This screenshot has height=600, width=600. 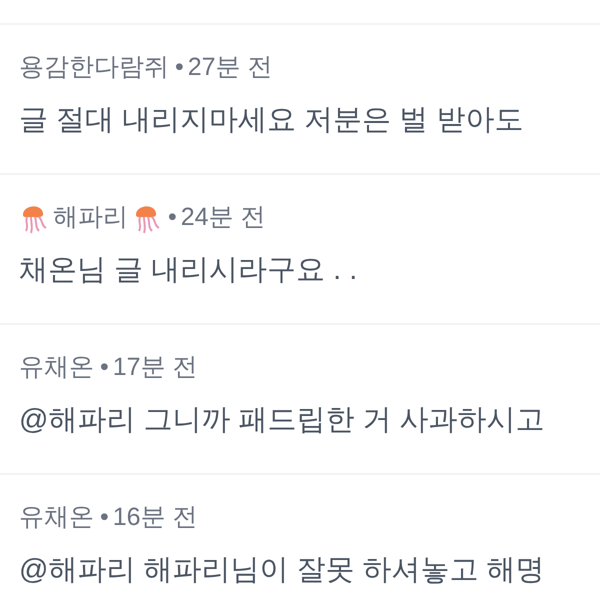 I want to click on comment-time: 16분 전, so click(x=155, y=518).